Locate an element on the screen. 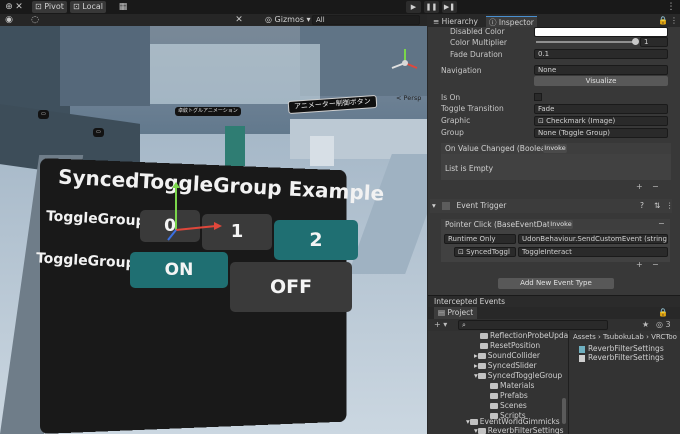 The width and height of the screenshot is (680, 434). scene-label-tiny-2: ▭ is located at coordinates (98, 132).